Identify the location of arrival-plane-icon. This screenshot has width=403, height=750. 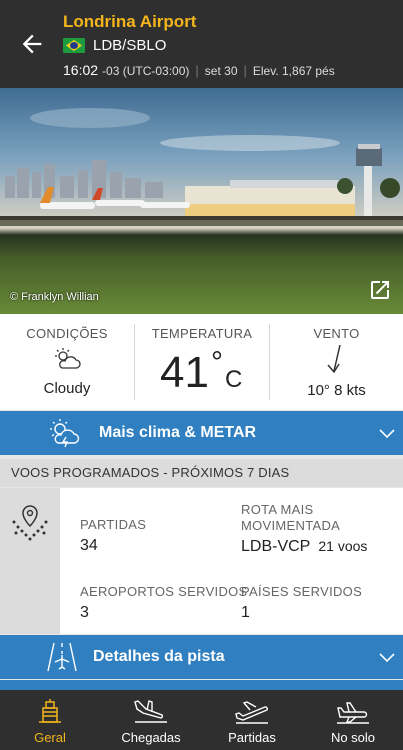
(150, 711).